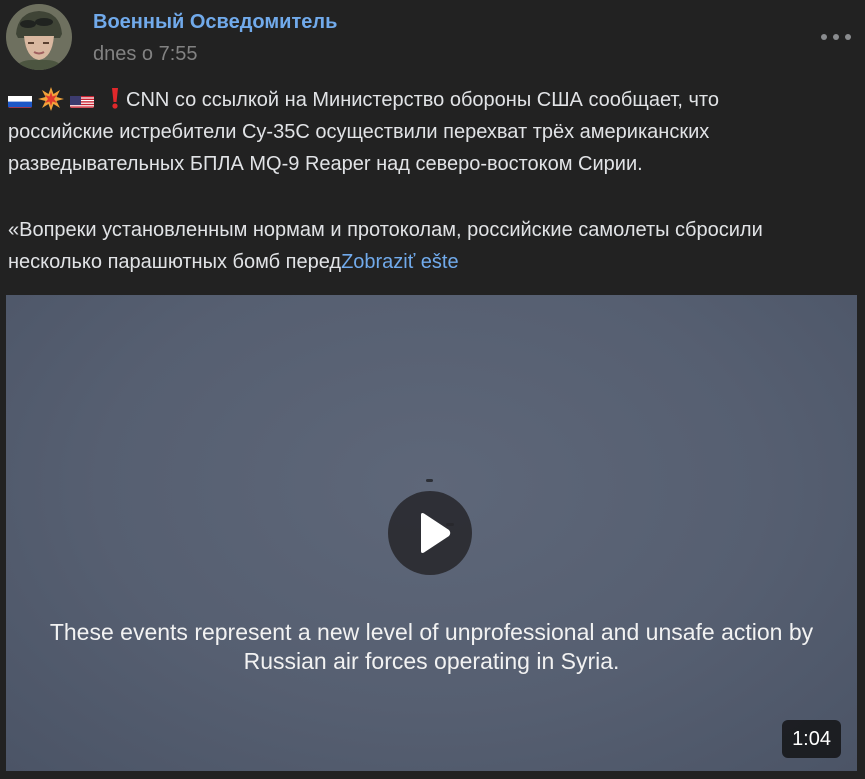 This screenshot has width=865, height=779. I want to click on truncated-text: несколько парашютных бомб перед, so click(175, 262).